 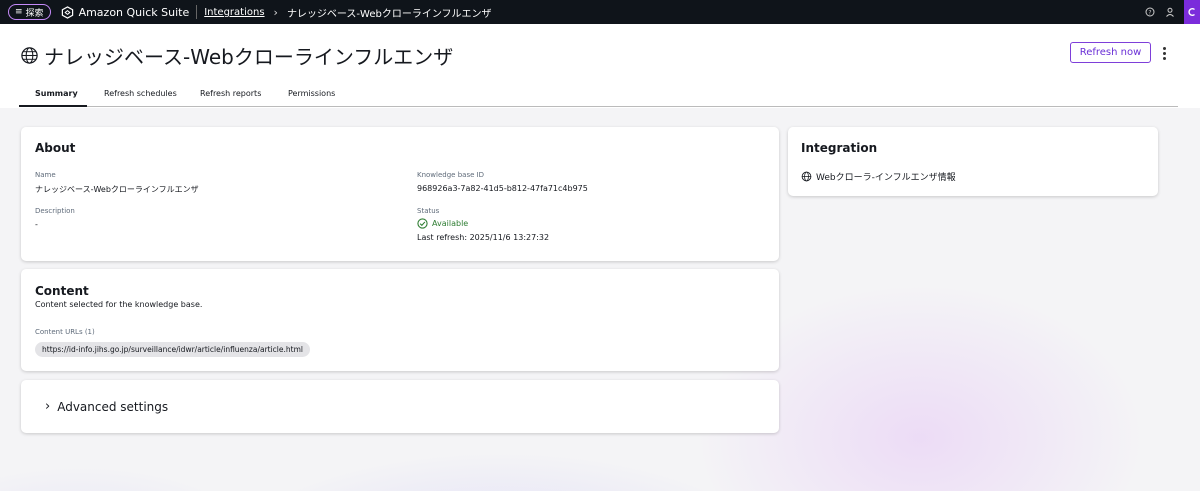 I want to click on user-icon, so click(x=1170, y=12).